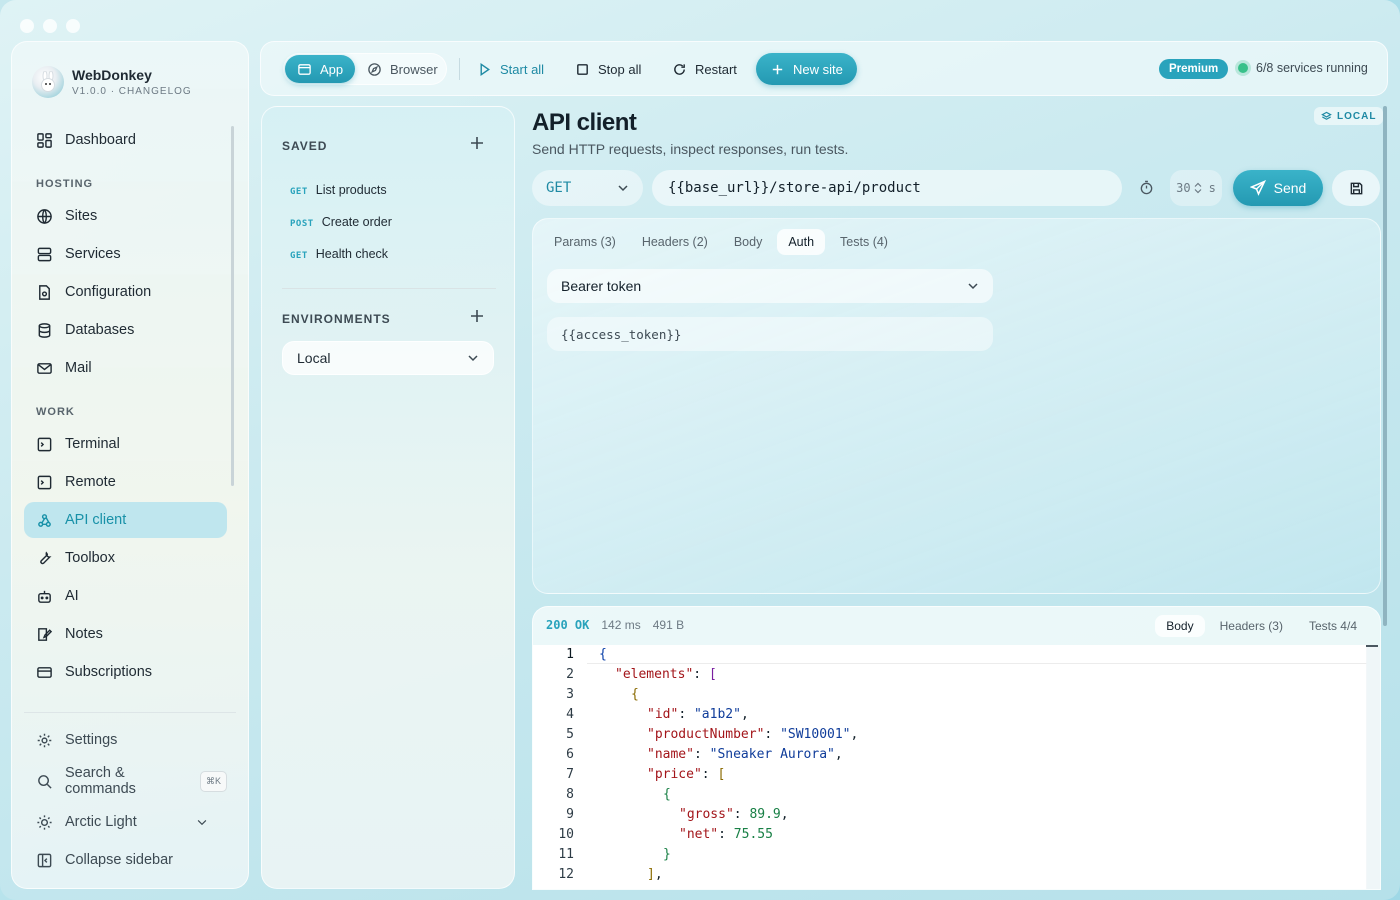  I want to click on services-status: 6/8 services running, so click(1303, 68).